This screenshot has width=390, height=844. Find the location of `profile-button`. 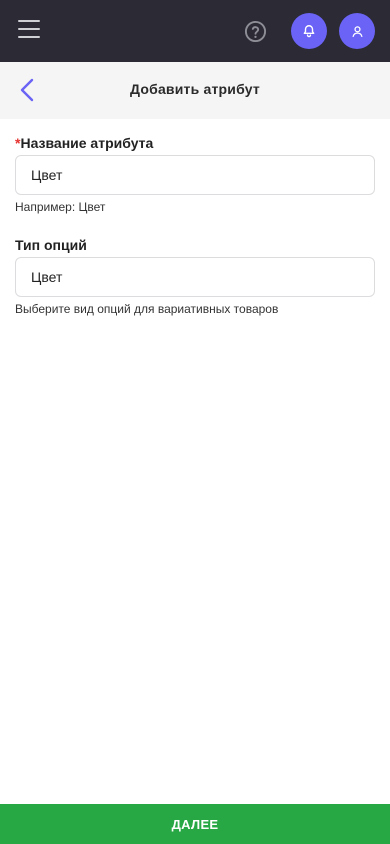

profile-button is located at coordinates (357, 31).